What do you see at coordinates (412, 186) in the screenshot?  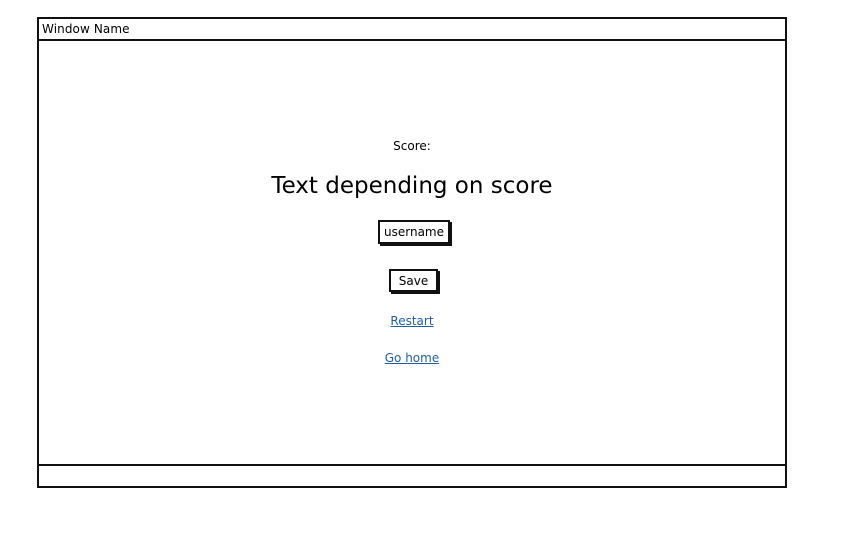 I see `score-message: Text depending on score` at bounding box center [412, 186].